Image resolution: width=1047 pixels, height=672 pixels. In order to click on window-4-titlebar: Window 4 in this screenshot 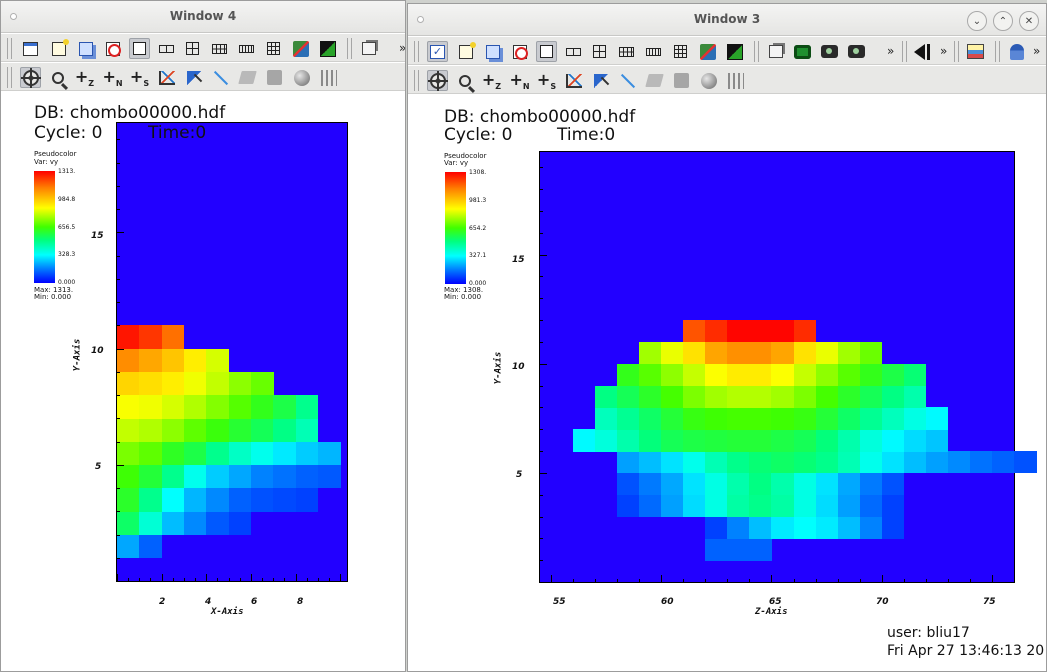, I will do `click(203, 17)`.